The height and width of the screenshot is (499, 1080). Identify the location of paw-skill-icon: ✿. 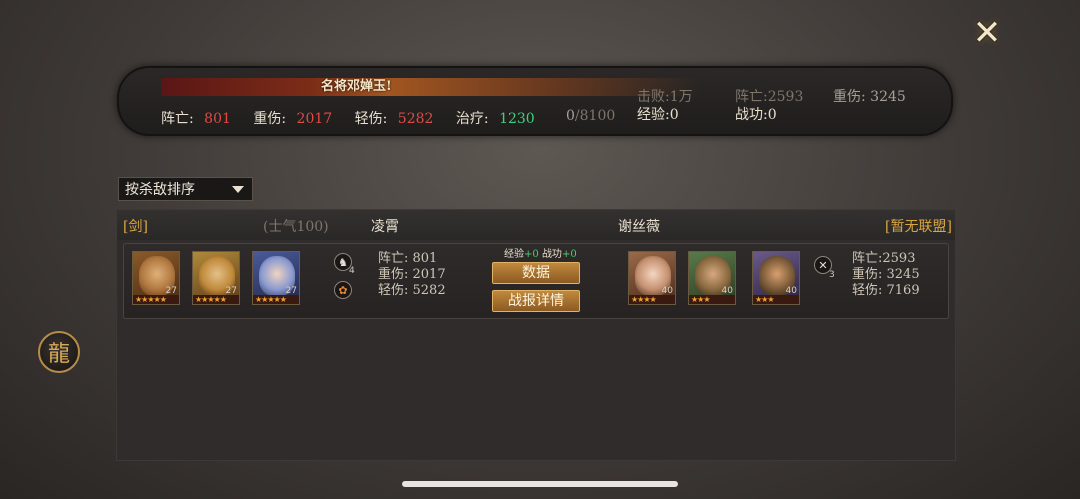
(343, 290).